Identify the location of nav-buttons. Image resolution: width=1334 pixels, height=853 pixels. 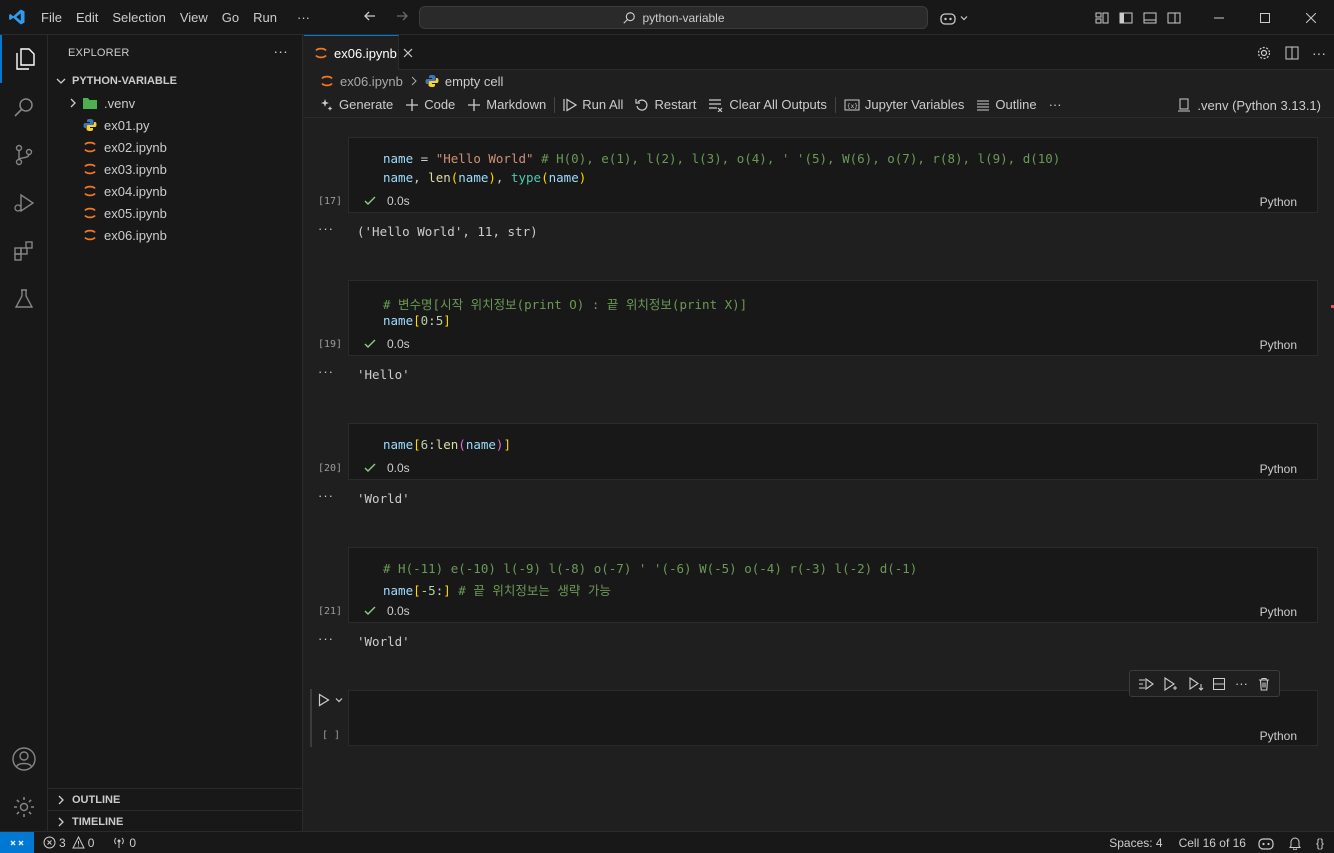
(392, 16).